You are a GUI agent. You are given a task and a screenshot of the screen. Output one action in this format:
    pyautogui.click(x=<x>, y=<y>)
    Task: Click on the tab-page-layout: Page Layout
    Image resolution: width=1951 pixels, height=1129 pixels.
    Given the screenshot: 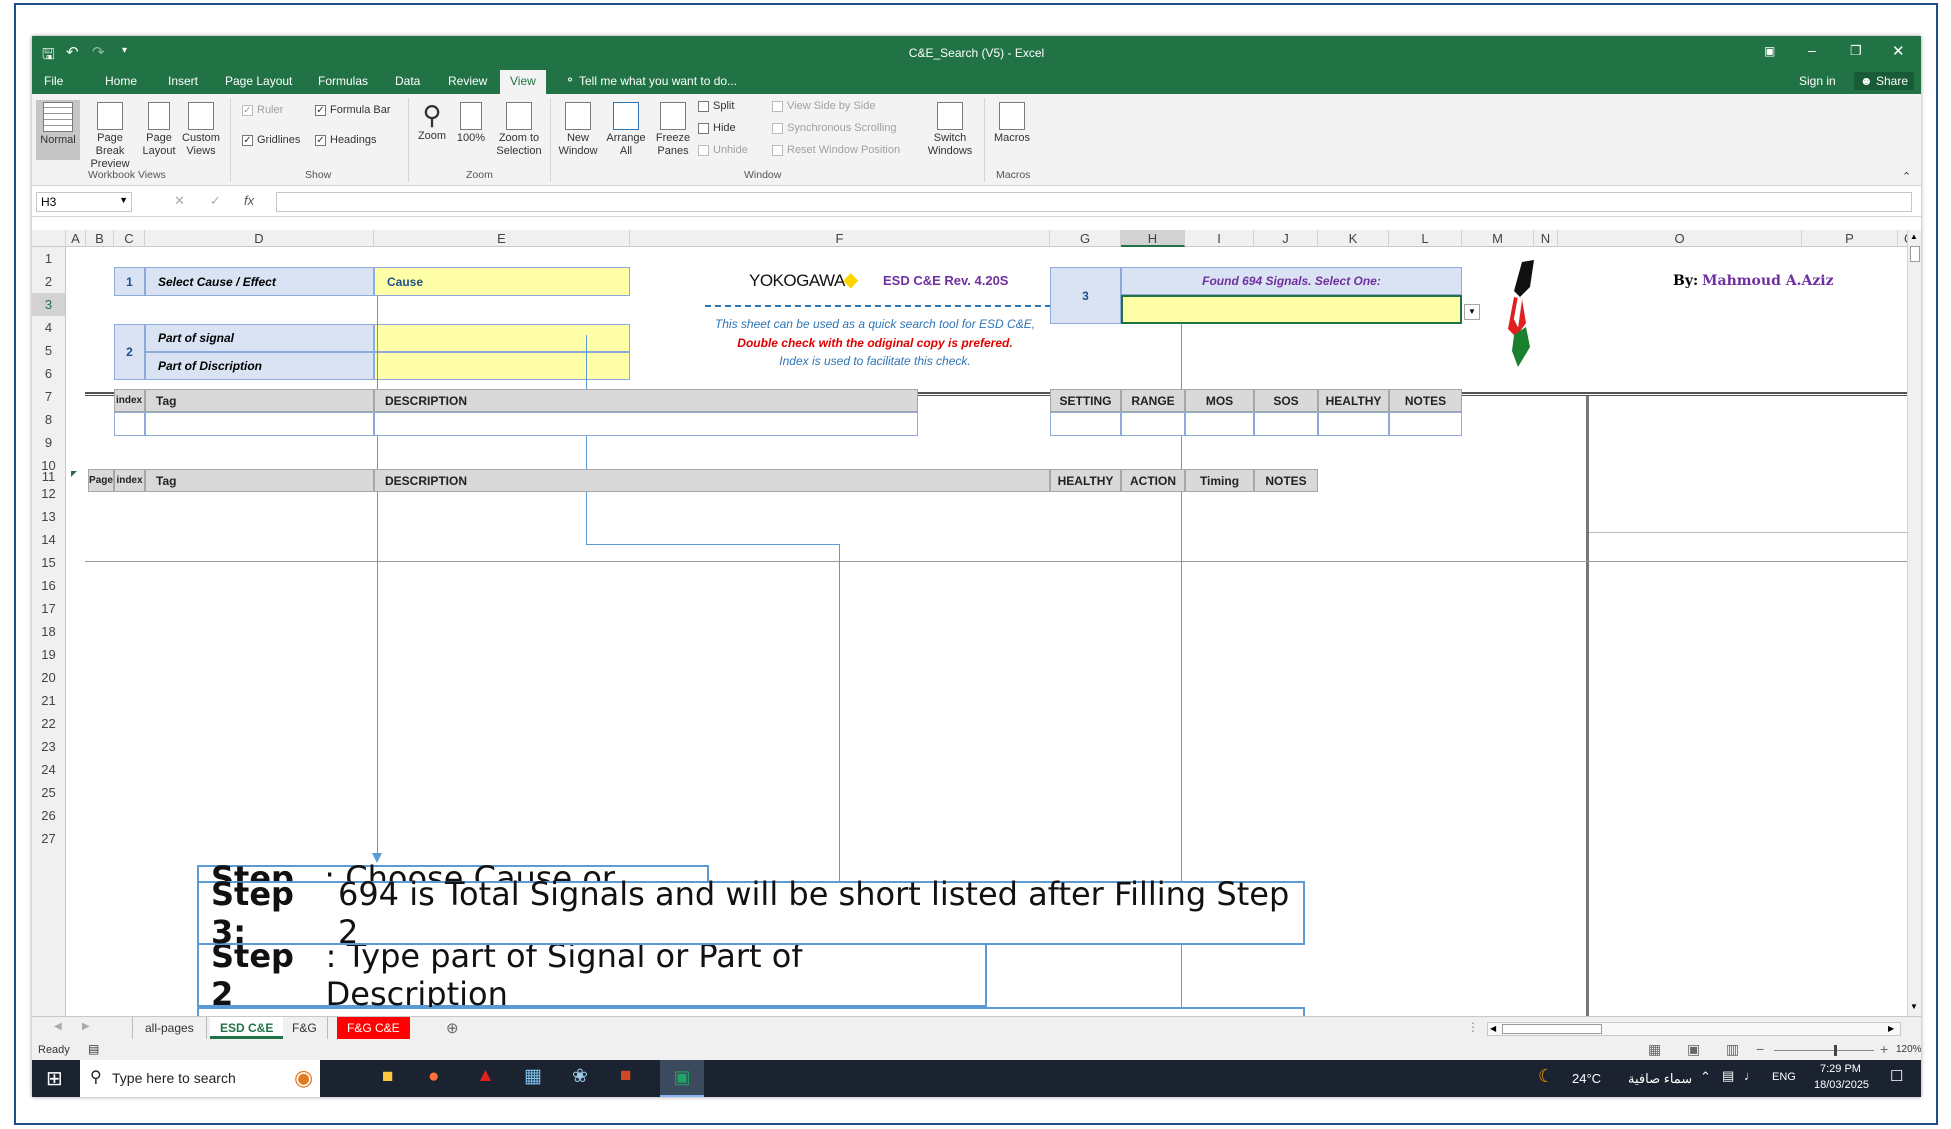 What is the action you would take?
    pyautogui.click(x=258, y=81)
    